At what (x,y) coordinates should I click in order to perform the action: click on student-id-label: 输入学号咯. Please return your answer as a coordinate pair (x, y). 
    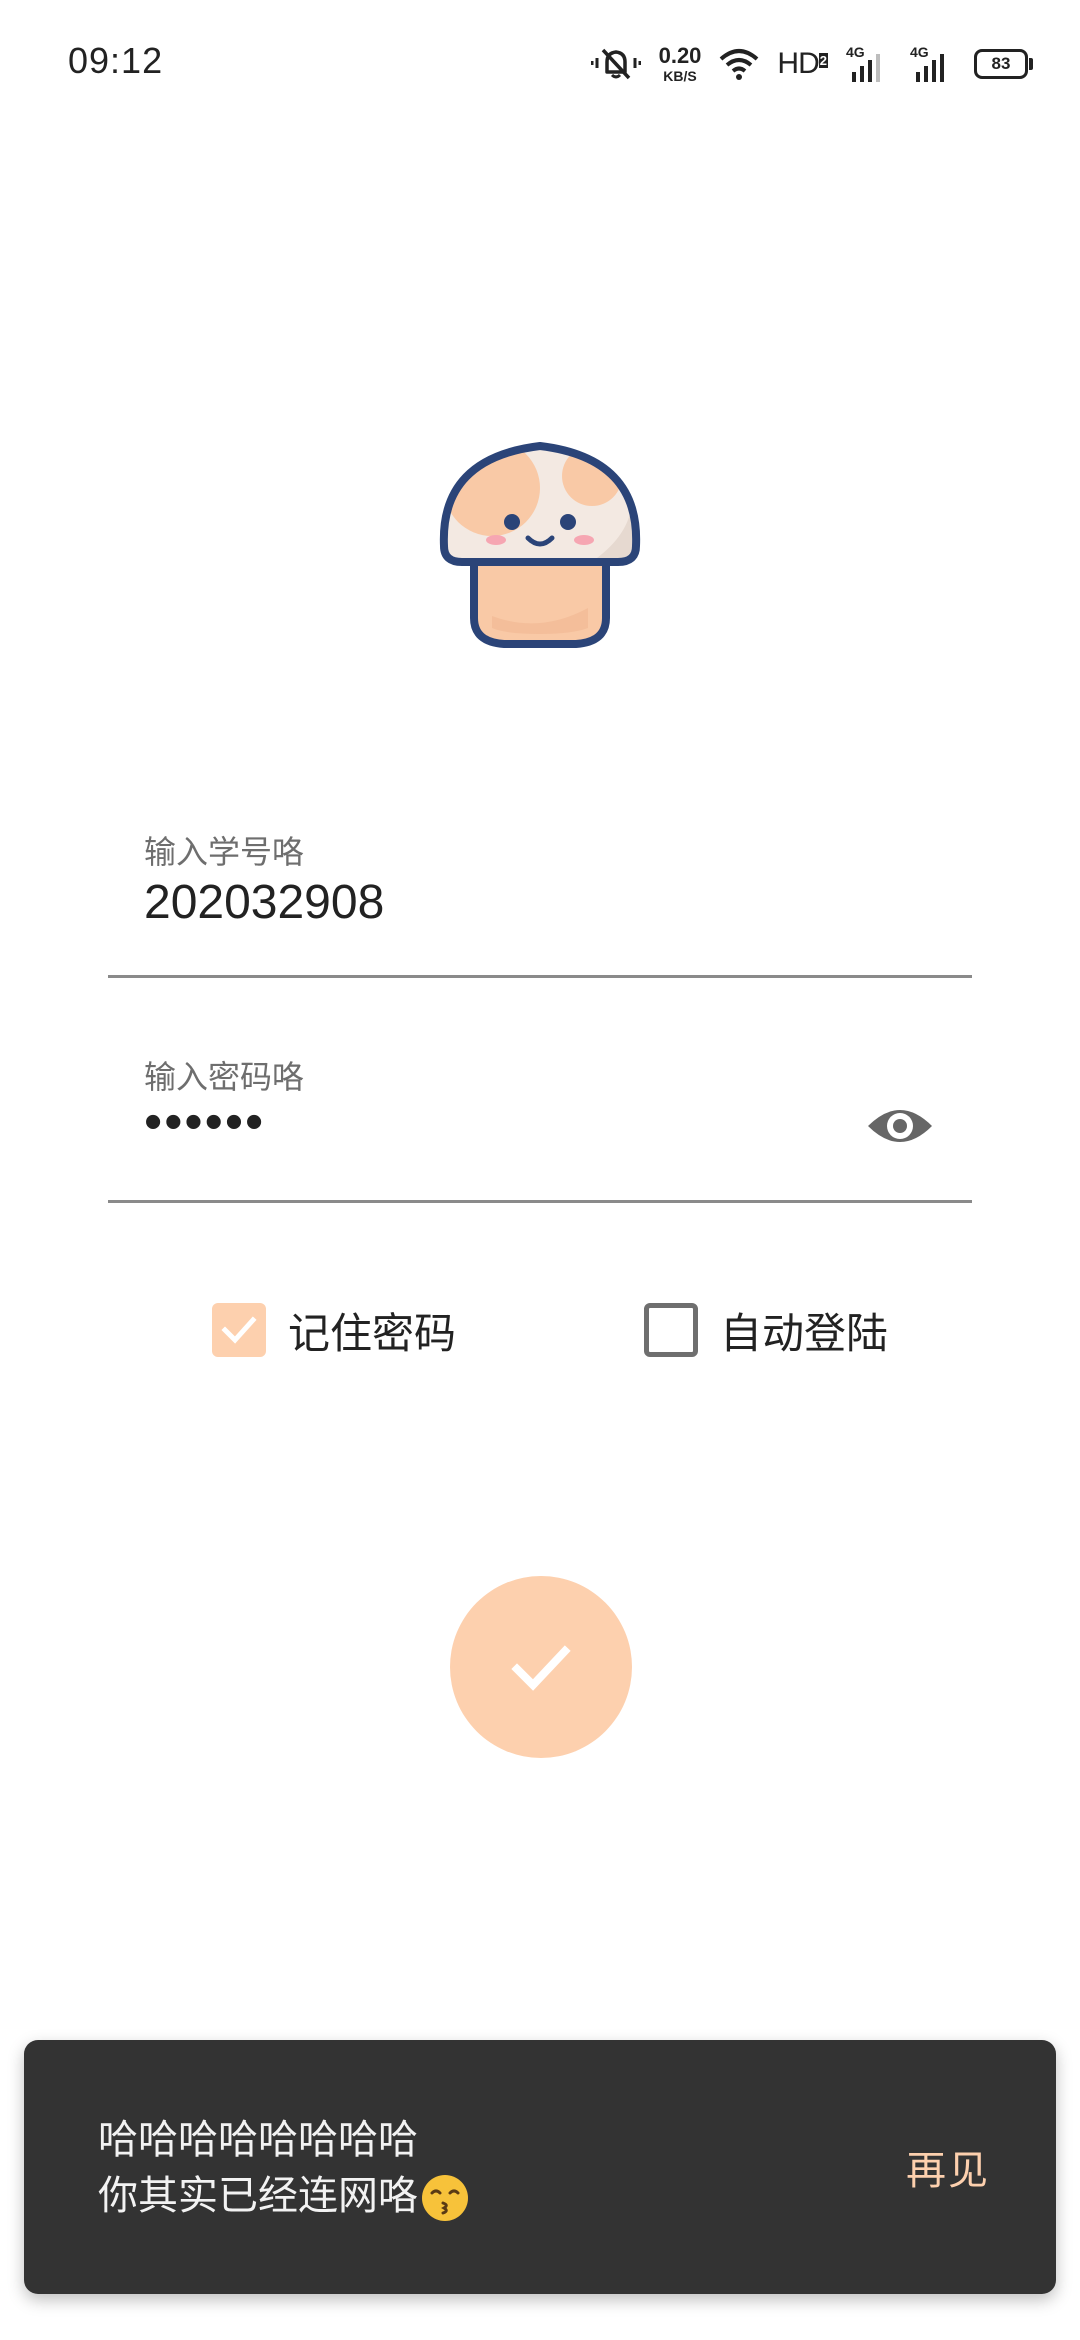
    Looking at the image, I should click on (224, 852).